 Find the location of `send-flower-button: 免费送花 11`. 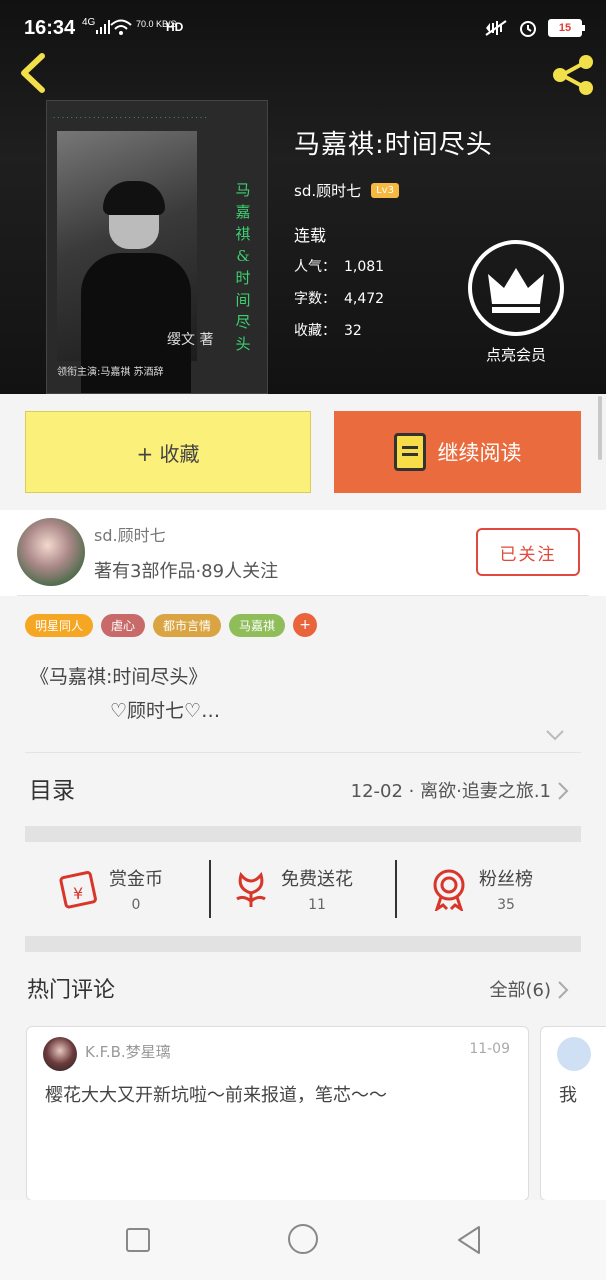

send-flower-button: 免费送花 11 is located at coordinates (292, 889).